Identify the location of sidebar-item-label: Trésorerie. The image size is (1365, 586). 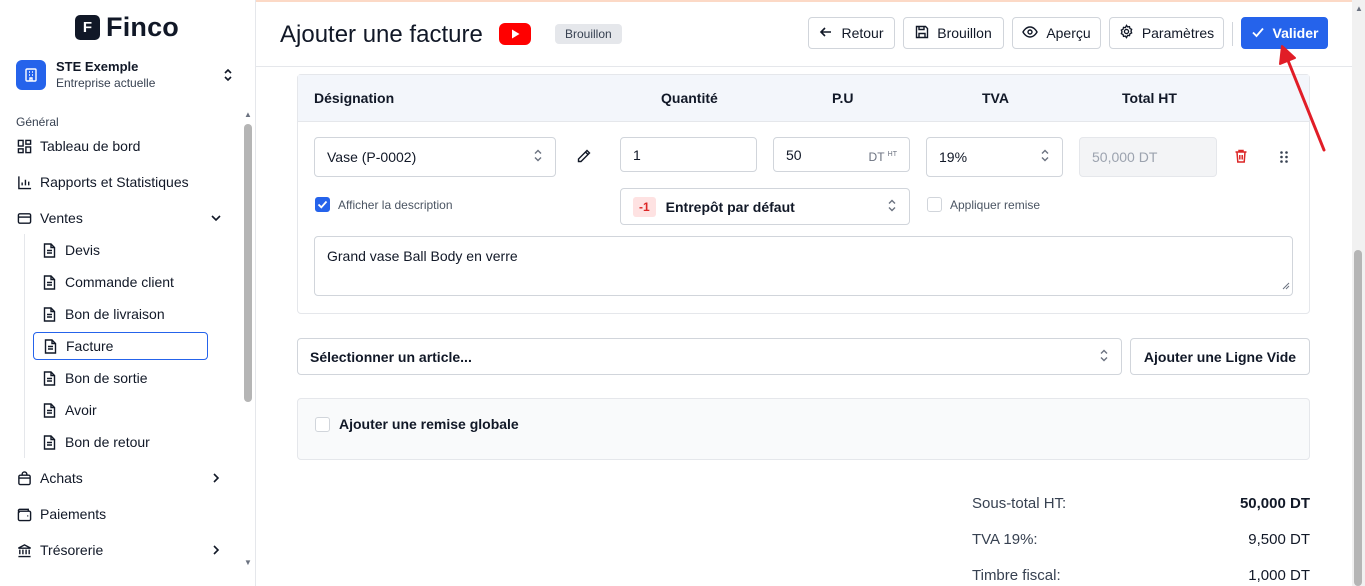
(72, 550).